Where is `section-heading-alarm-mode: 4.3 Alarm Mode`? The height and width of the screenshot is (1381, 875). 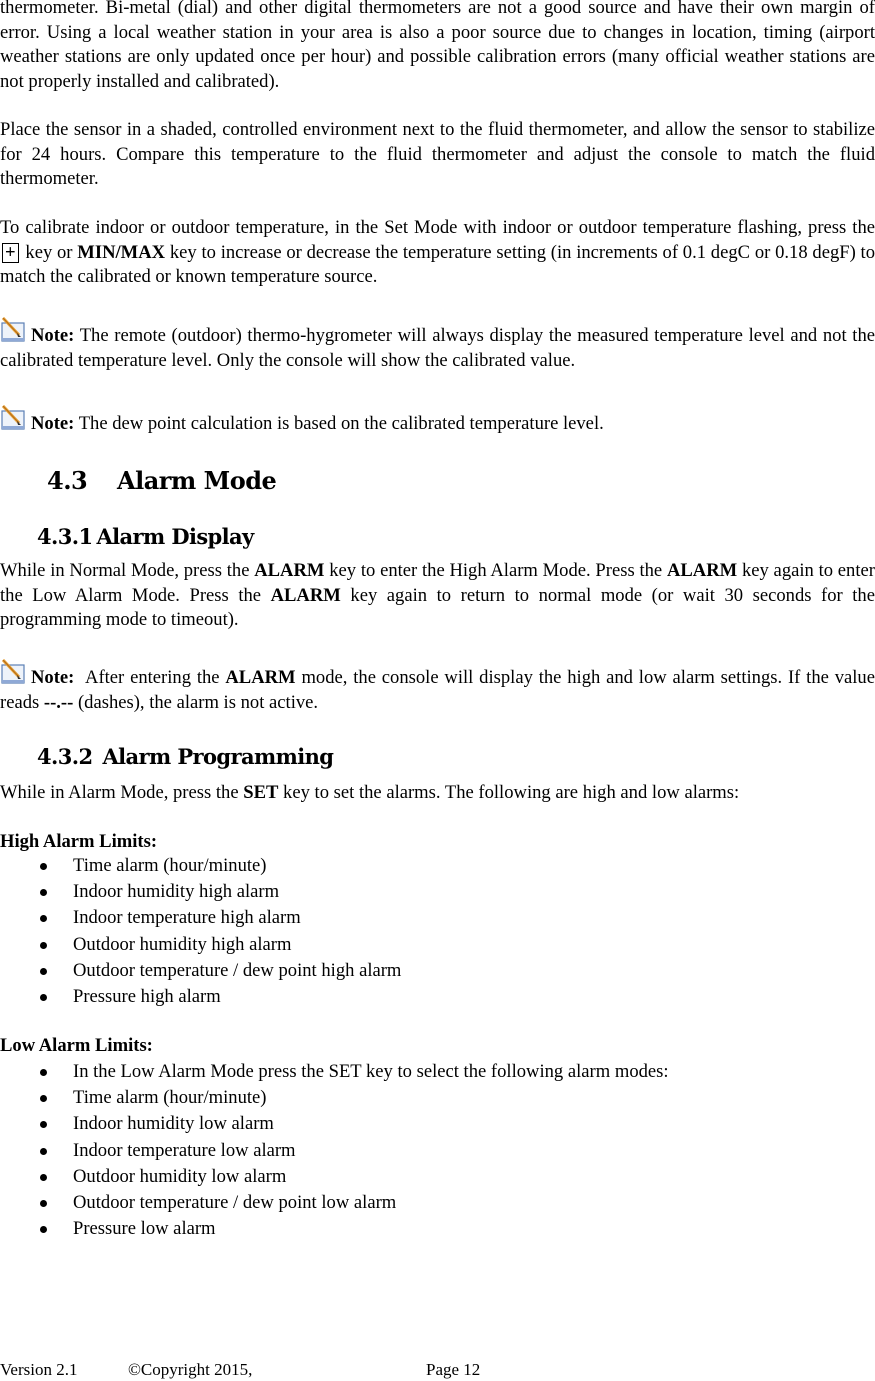
section-heading-alarm-mode: 4.3 Alarm Mode is located at coordinates (162, 480).